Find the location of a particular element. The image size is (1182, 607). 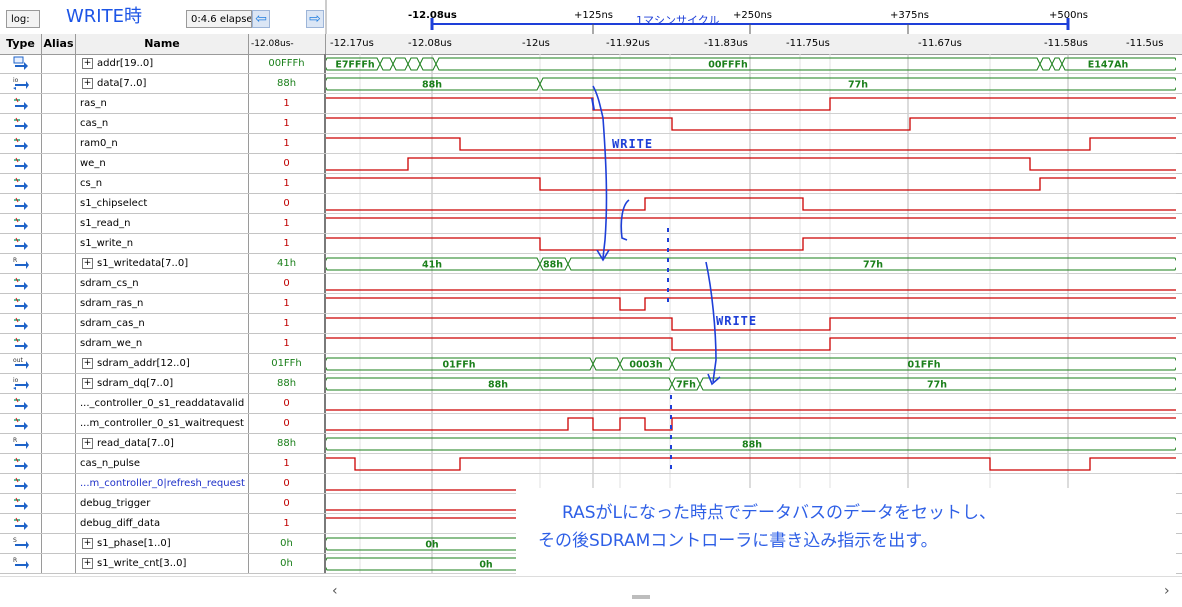

signal-name-cell: sdram_we_n is located at coordinates (162, 343).